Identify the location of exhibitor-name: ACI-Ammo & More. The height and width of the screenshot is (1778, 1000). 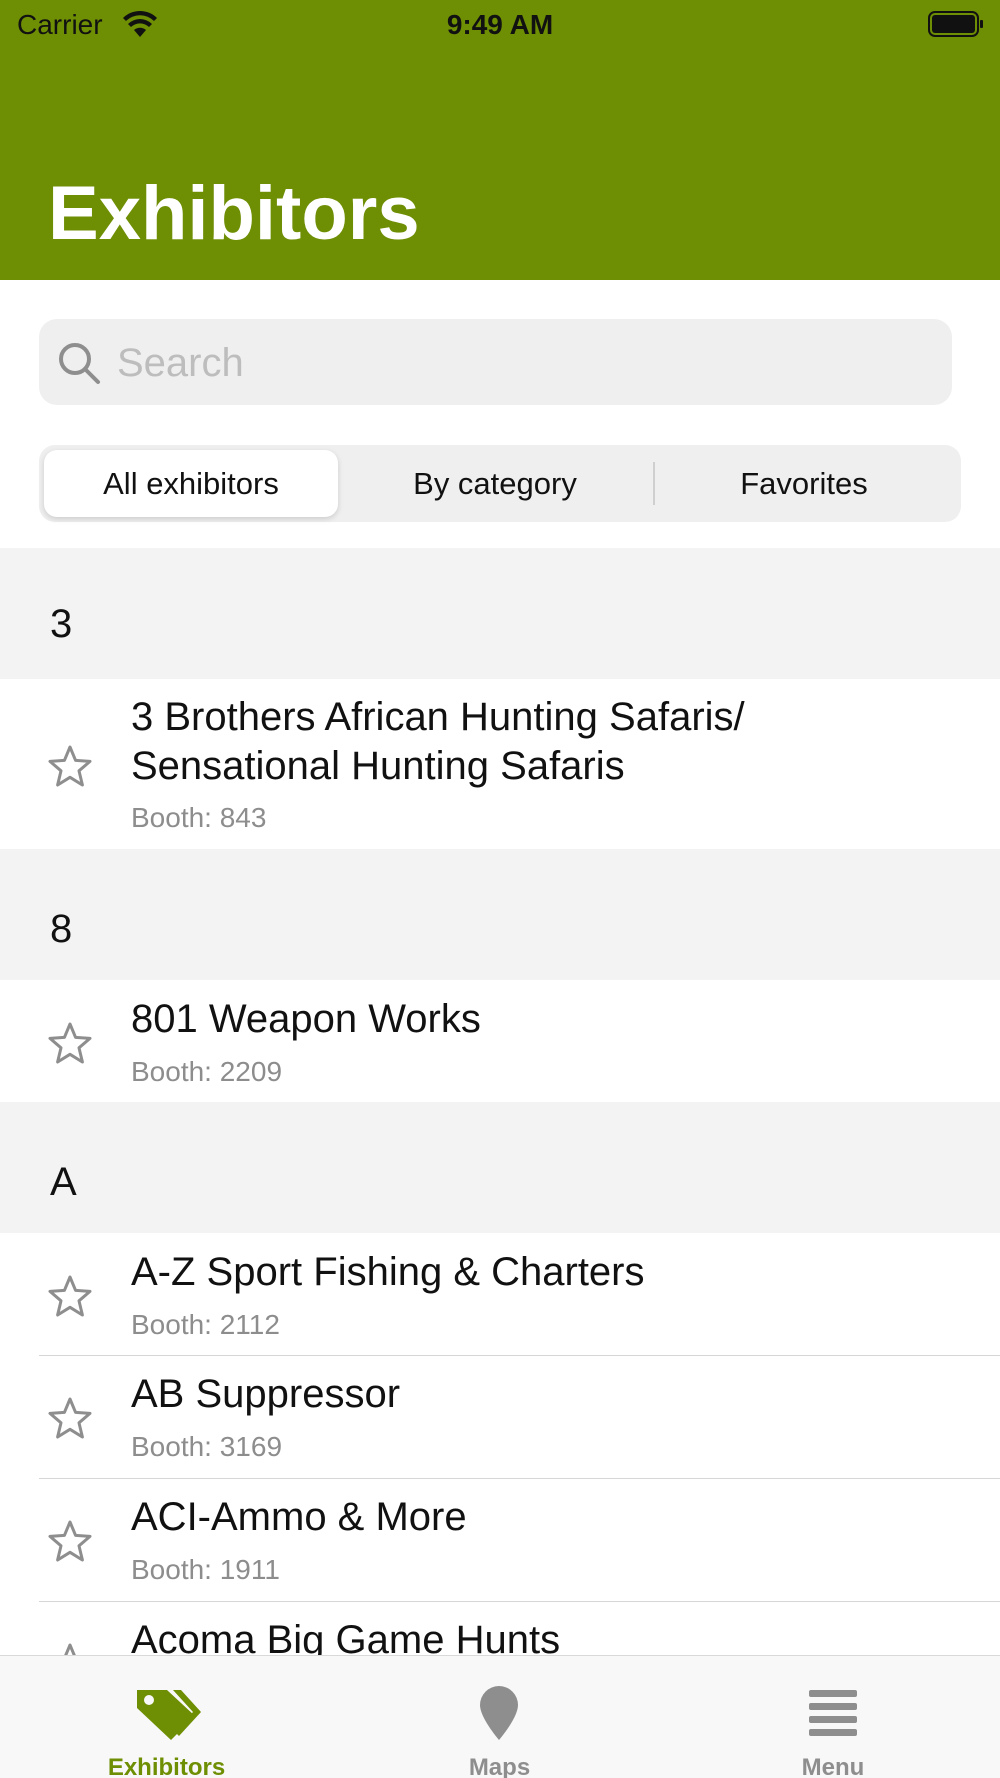
(299, 1517).